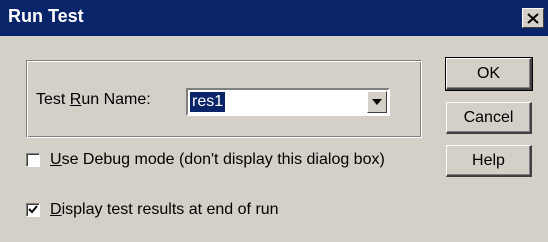 The height and width of the screenshot is (242, 548). I want to click on dropdown-button, so click(377, 102).